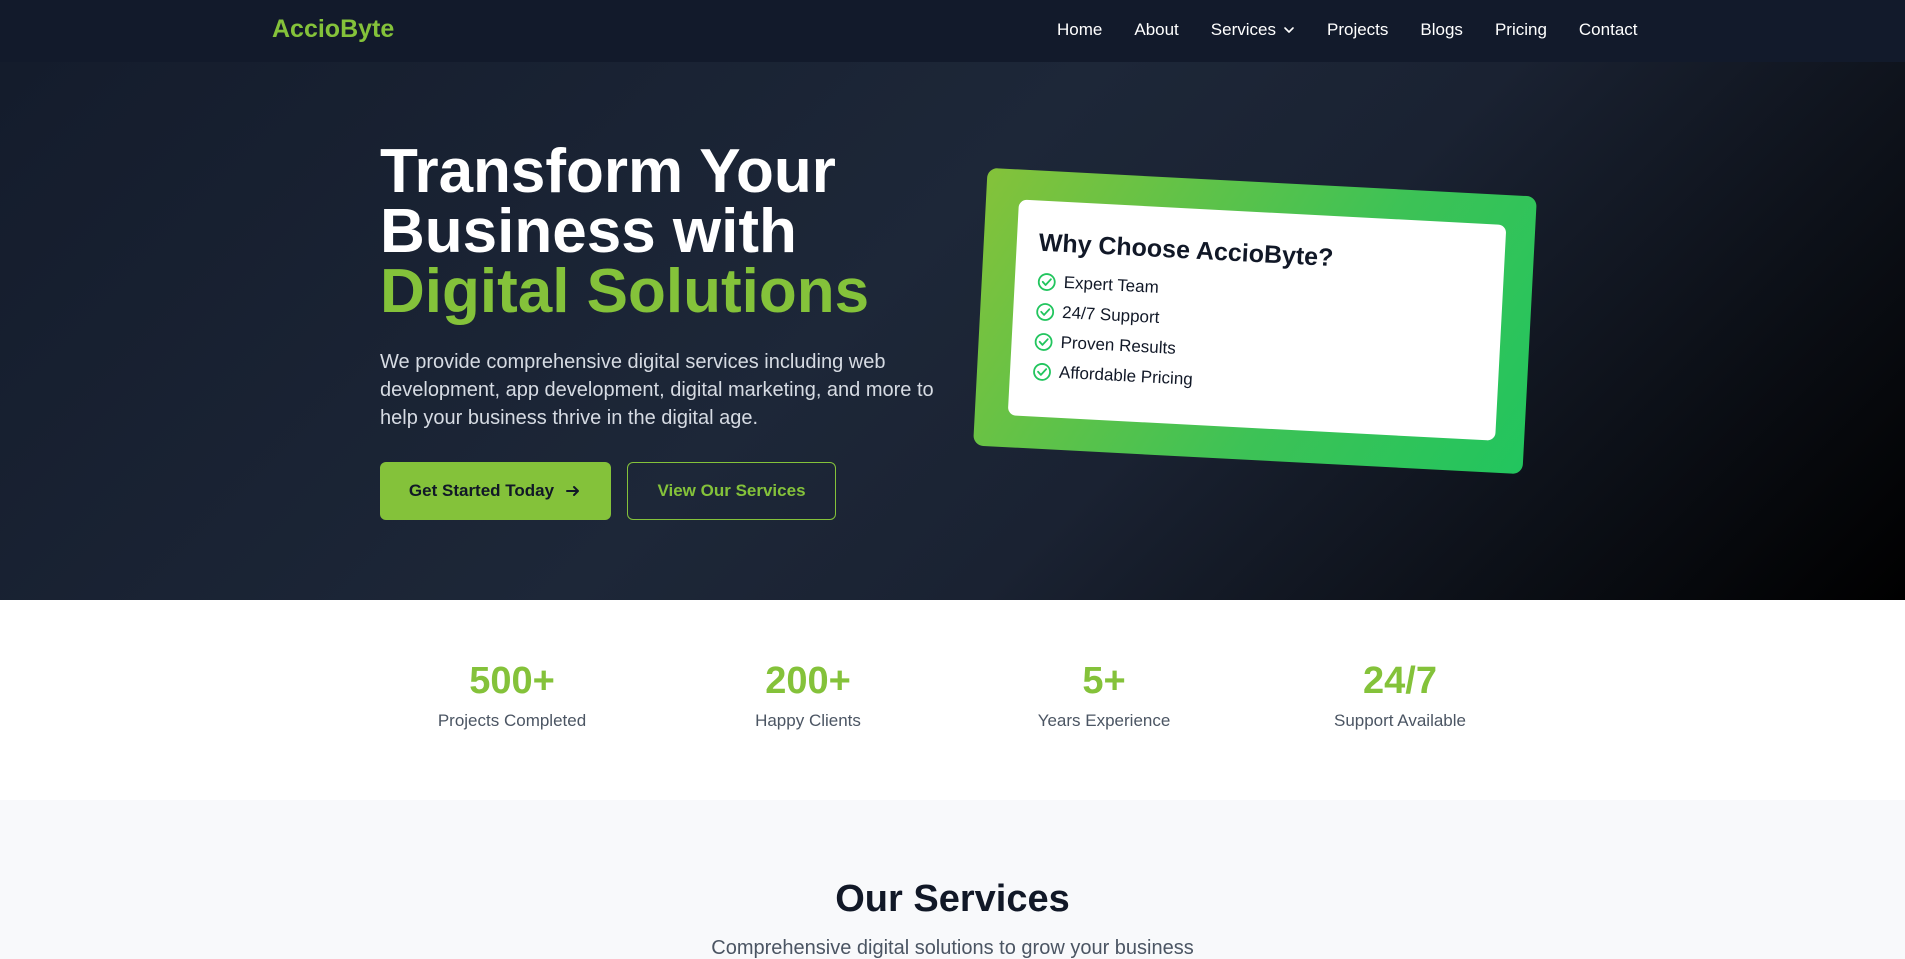 The width and height of the screenshot is (1905, 959). Describe the element at coordinates (512, 720) in the screenshot. I see `stat-label: Projects Completed` at that location.